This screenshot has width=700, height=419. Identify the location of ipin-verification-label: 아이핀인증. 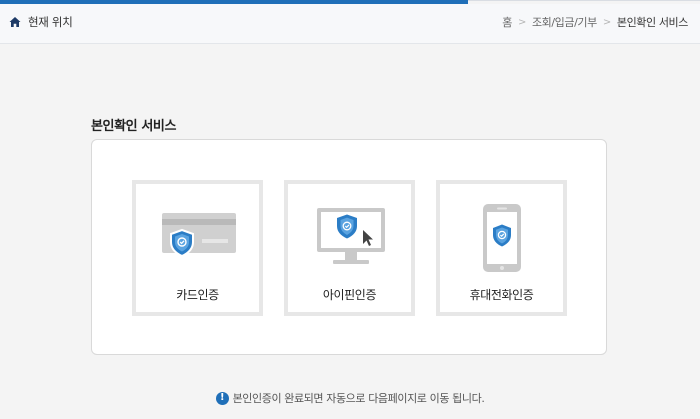
(349, 295).